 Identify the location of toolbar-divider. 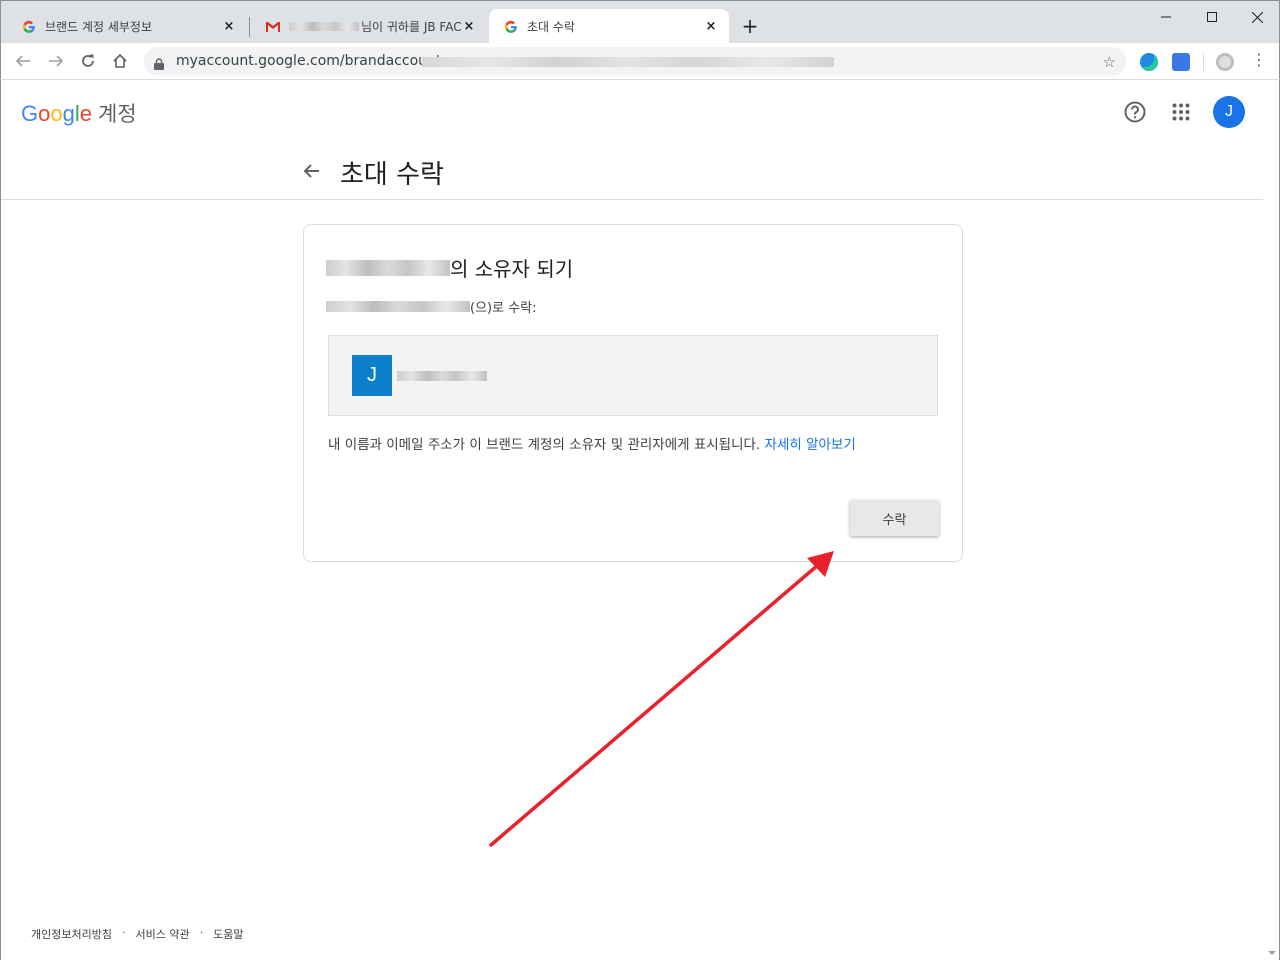
(1203, 62).